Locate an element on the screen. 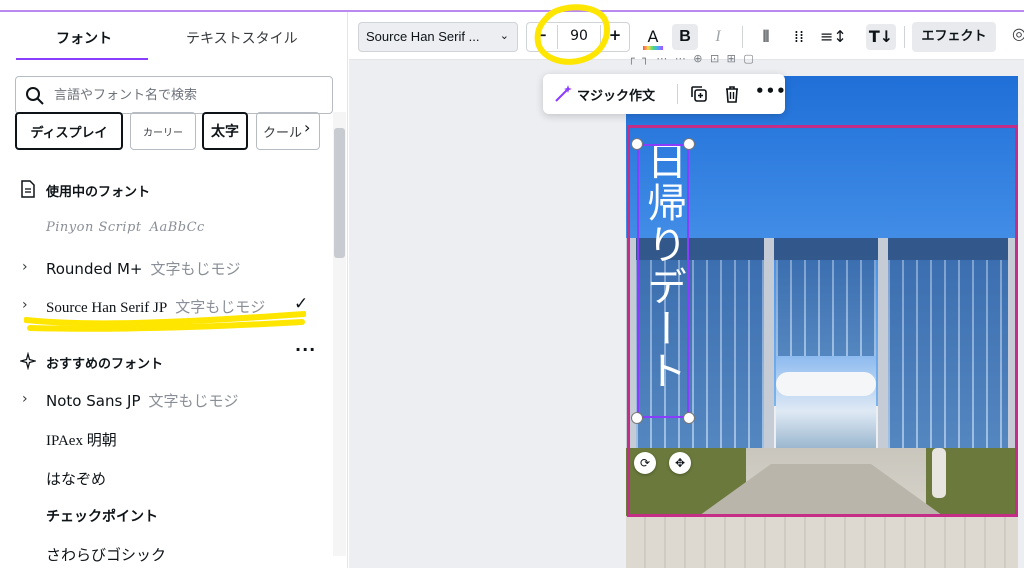 This screenshot has width=1024, height=568. font-name: IPAex 明朝 is located at coordinates (81, 441).